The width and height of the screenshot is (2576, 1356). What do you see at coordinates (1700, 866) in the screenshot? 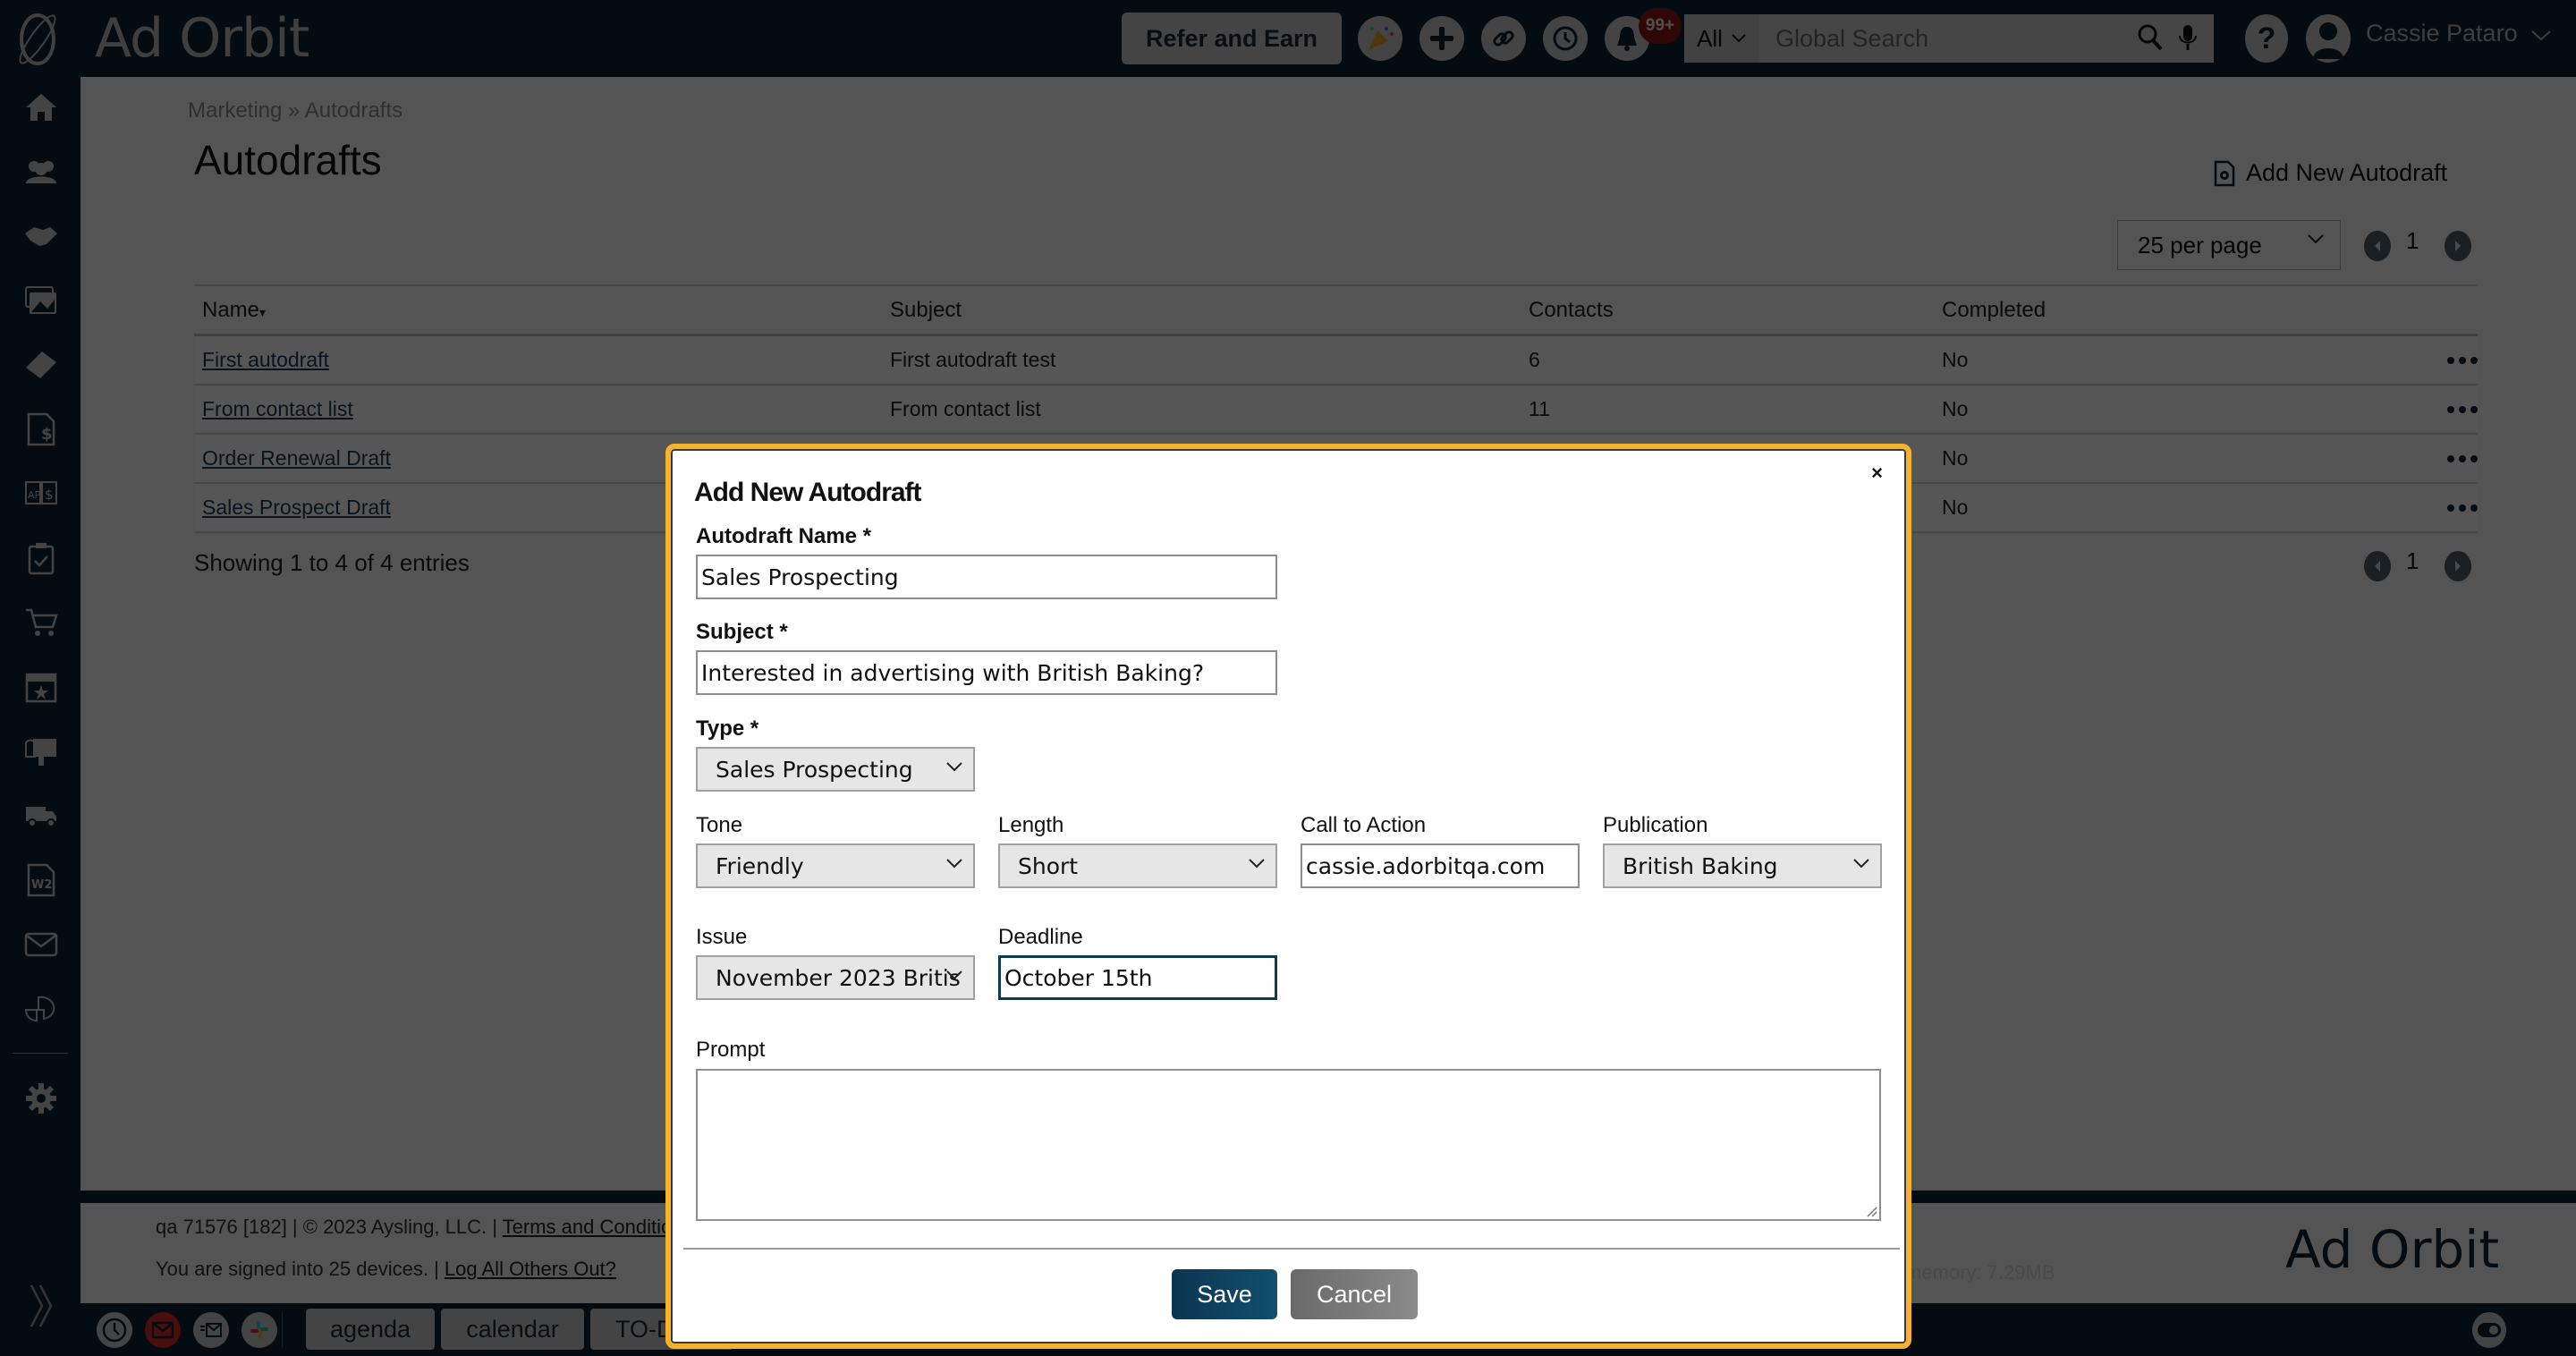
I see `publication-value: British Baking` at bounding box center [1700, 866].